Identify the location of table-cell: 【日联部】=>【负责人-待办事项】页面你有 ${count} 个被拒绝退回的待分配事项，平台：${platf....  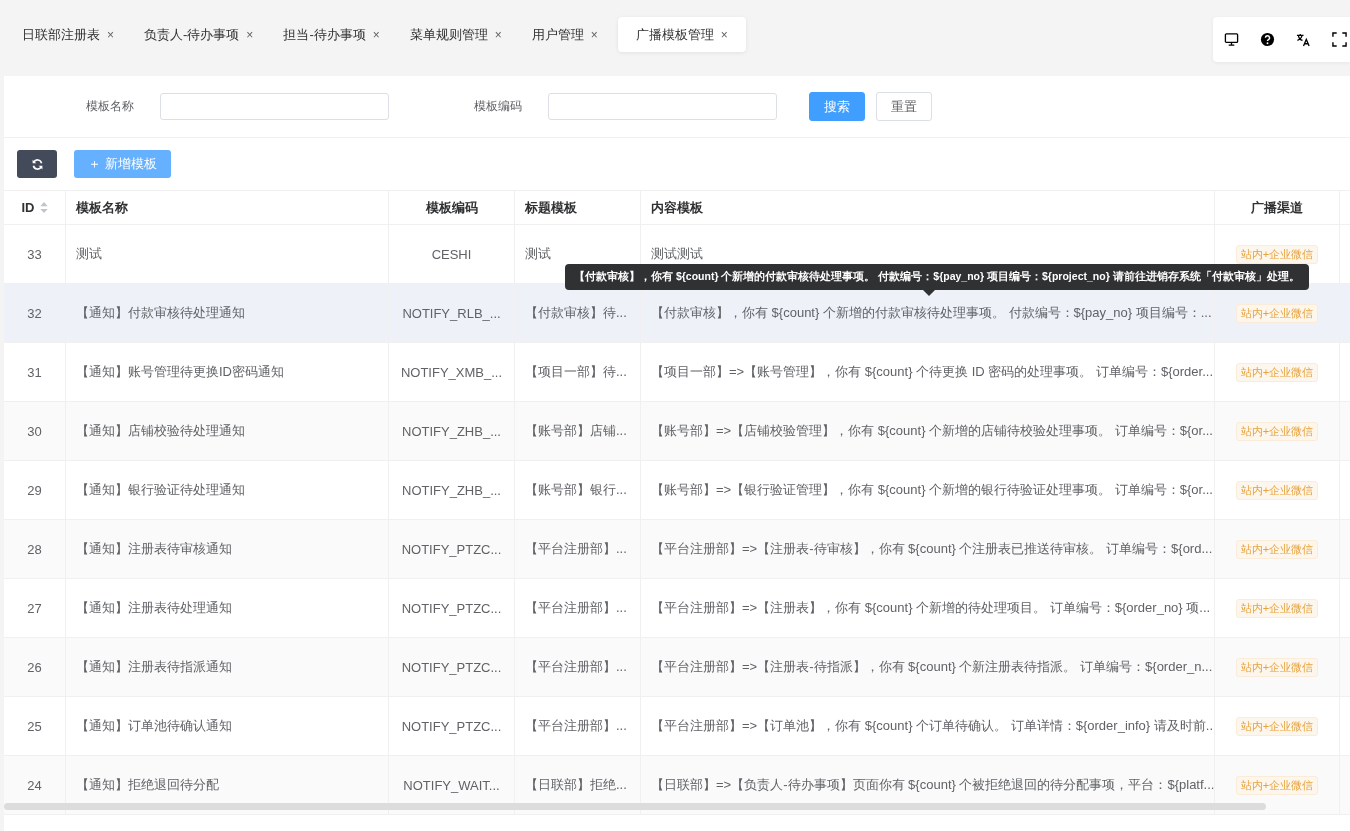
(932, 785).